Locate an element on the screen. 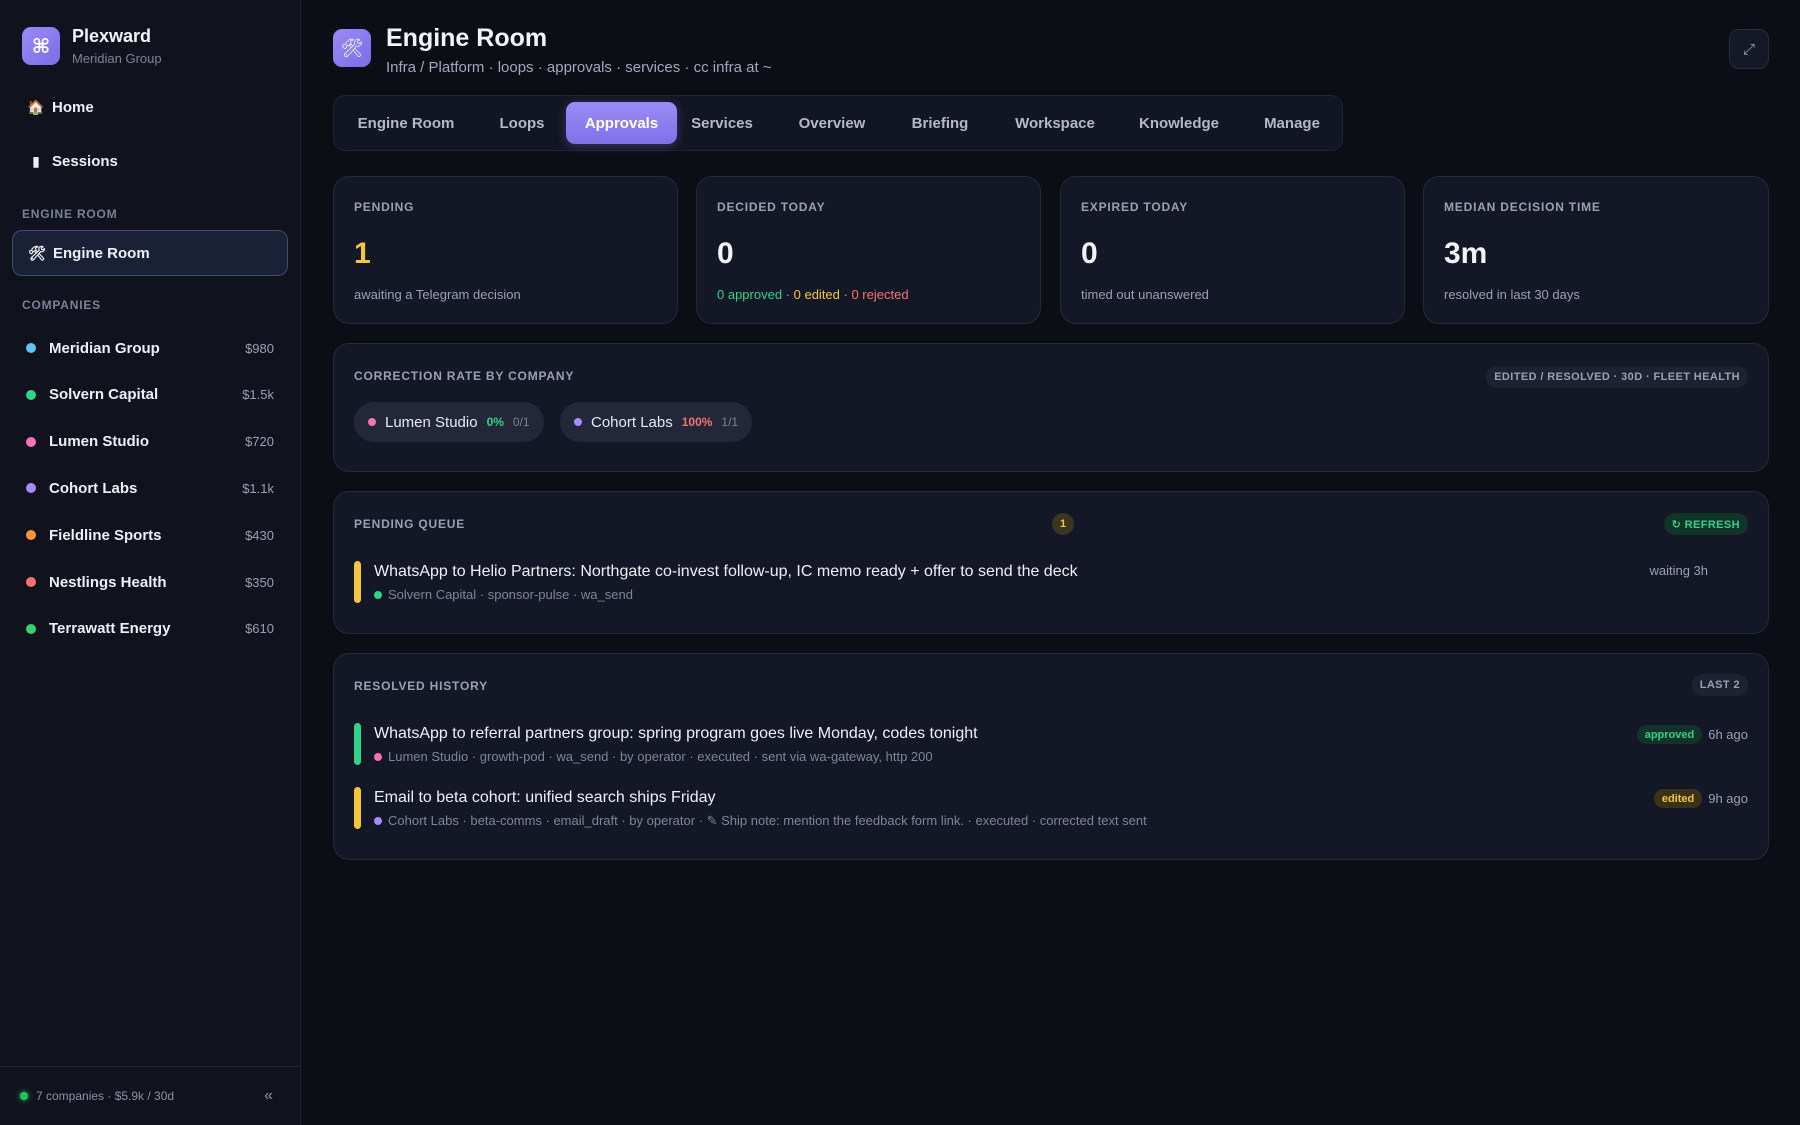 The image size is (1800, 1125). stat-label: MEDIAN DECISION TIME is located at coordinates (1522, 207).